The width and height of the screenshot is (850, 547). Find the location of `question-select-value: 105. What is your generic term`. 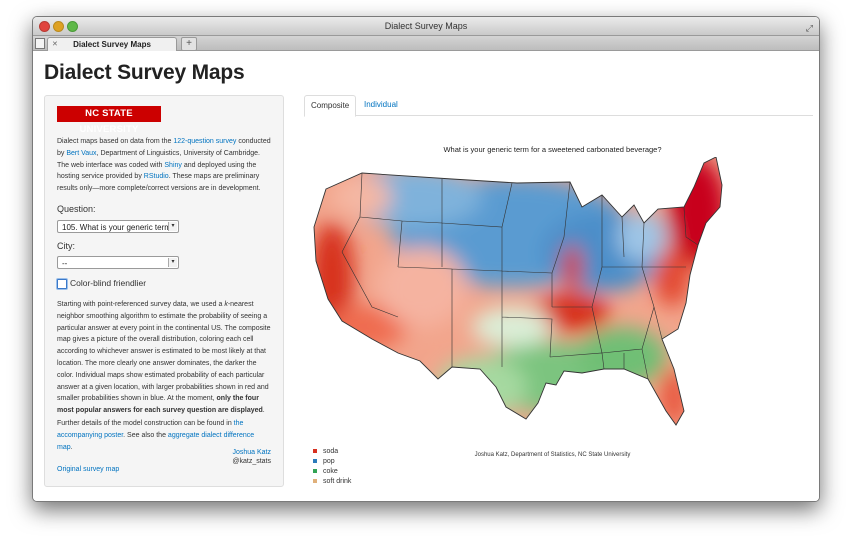

question-select-value: 105. What is your generic term is located at coordinates (116, 227).